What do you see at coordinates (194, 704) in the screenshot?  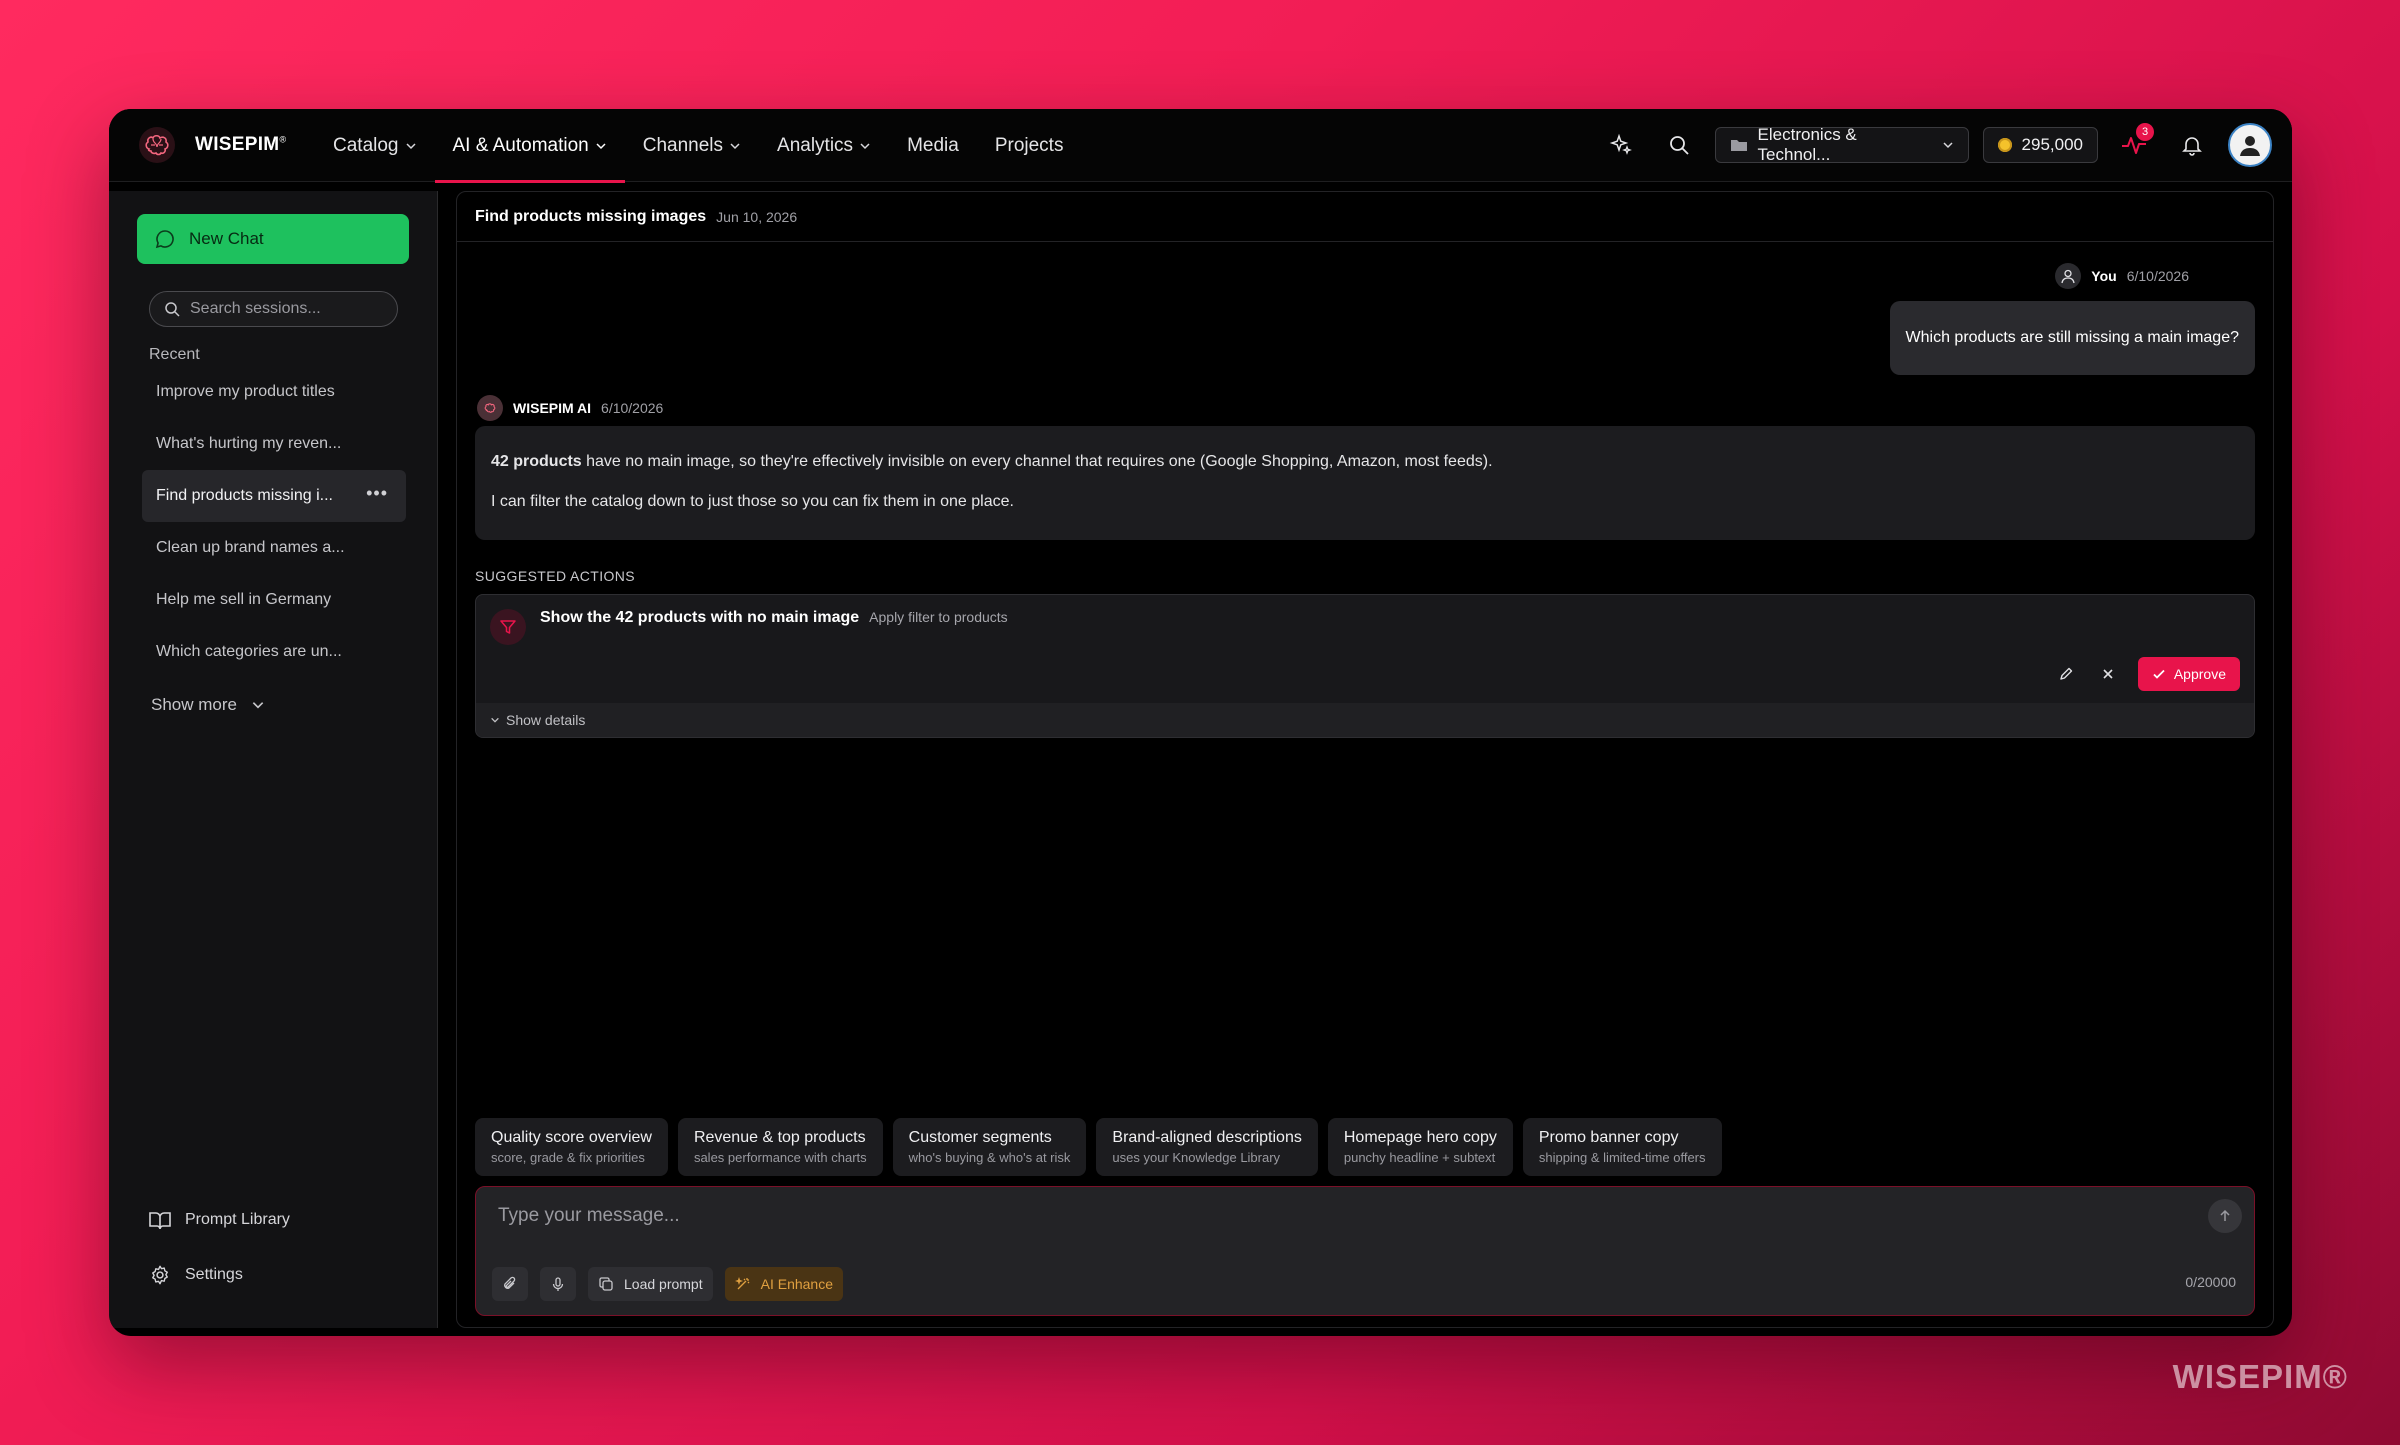 I see `show-more-label: Show more` at bounding box center [194, 704].